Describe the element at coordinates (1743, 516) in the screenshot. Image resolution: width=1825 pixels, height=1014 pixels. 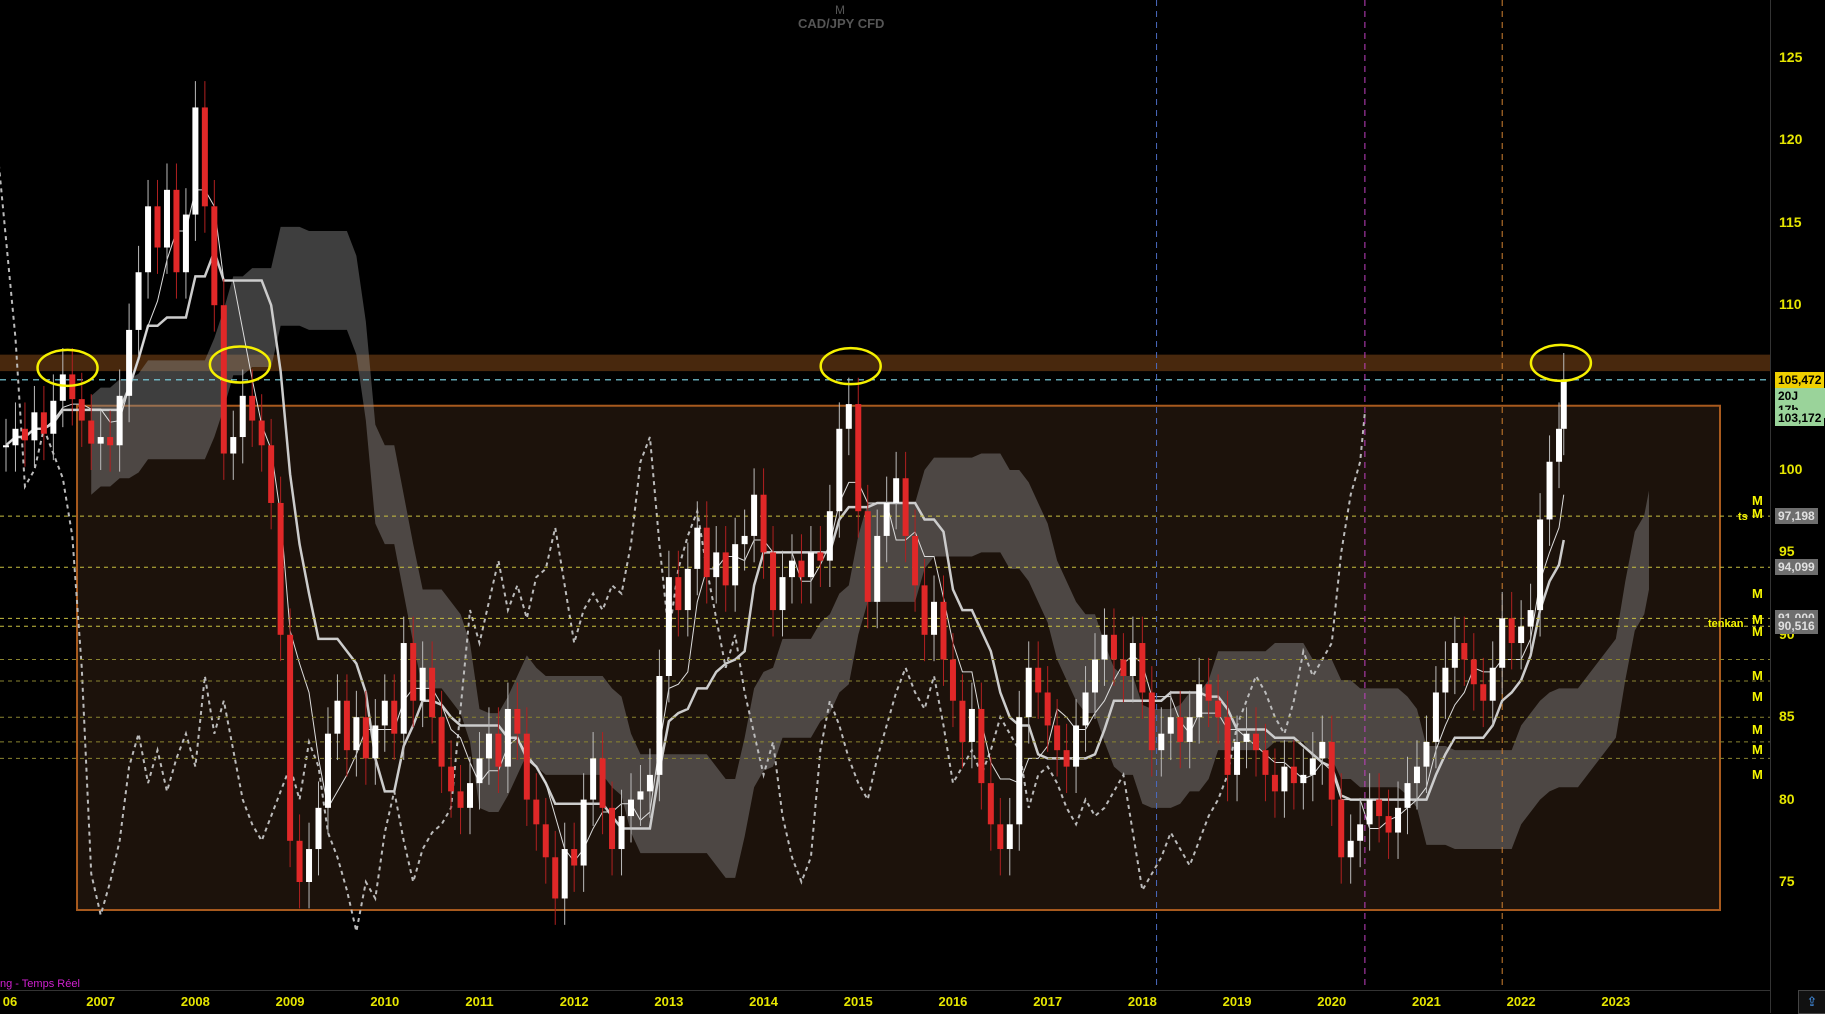
I see `line-label: ts` at that location.